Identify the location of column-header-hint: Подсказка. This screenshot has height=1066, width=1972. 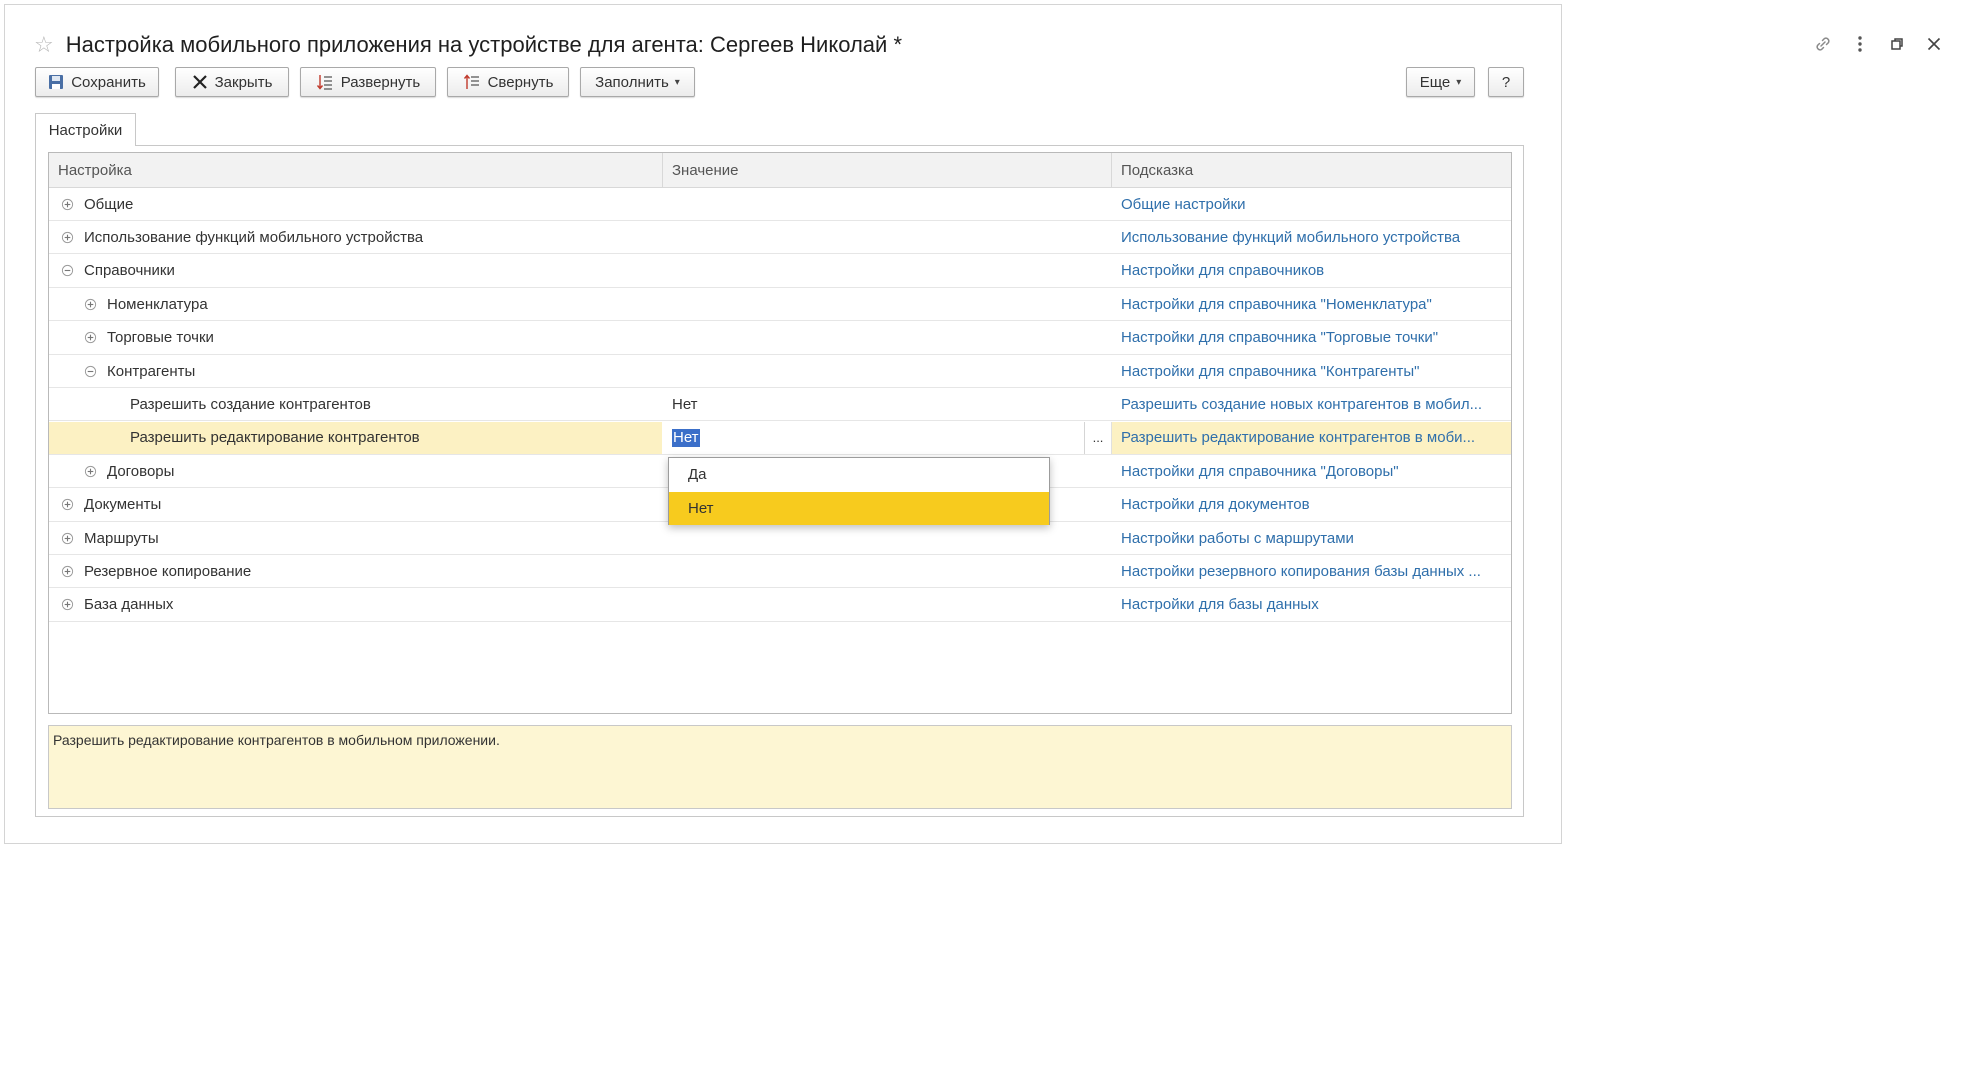
(1311, 170).